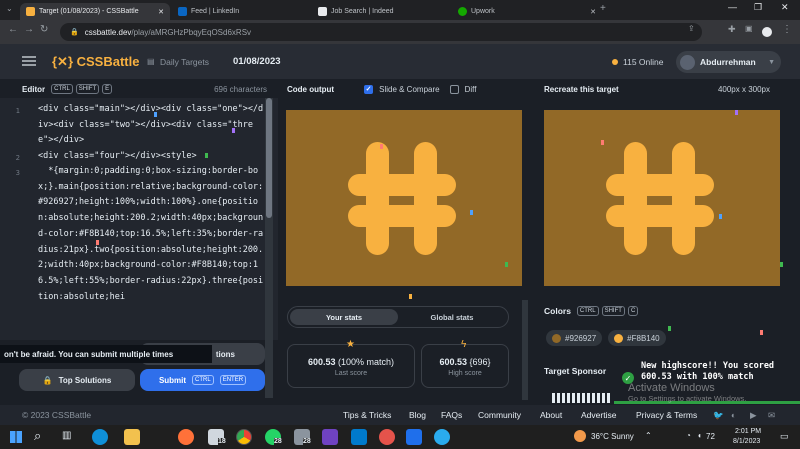 The width and height of the screenshot is (800, 449). What do you see at coordinates (733, 415) in the screenshot?
I see `discord-icon: ◐` at bounding box center [733, 415].